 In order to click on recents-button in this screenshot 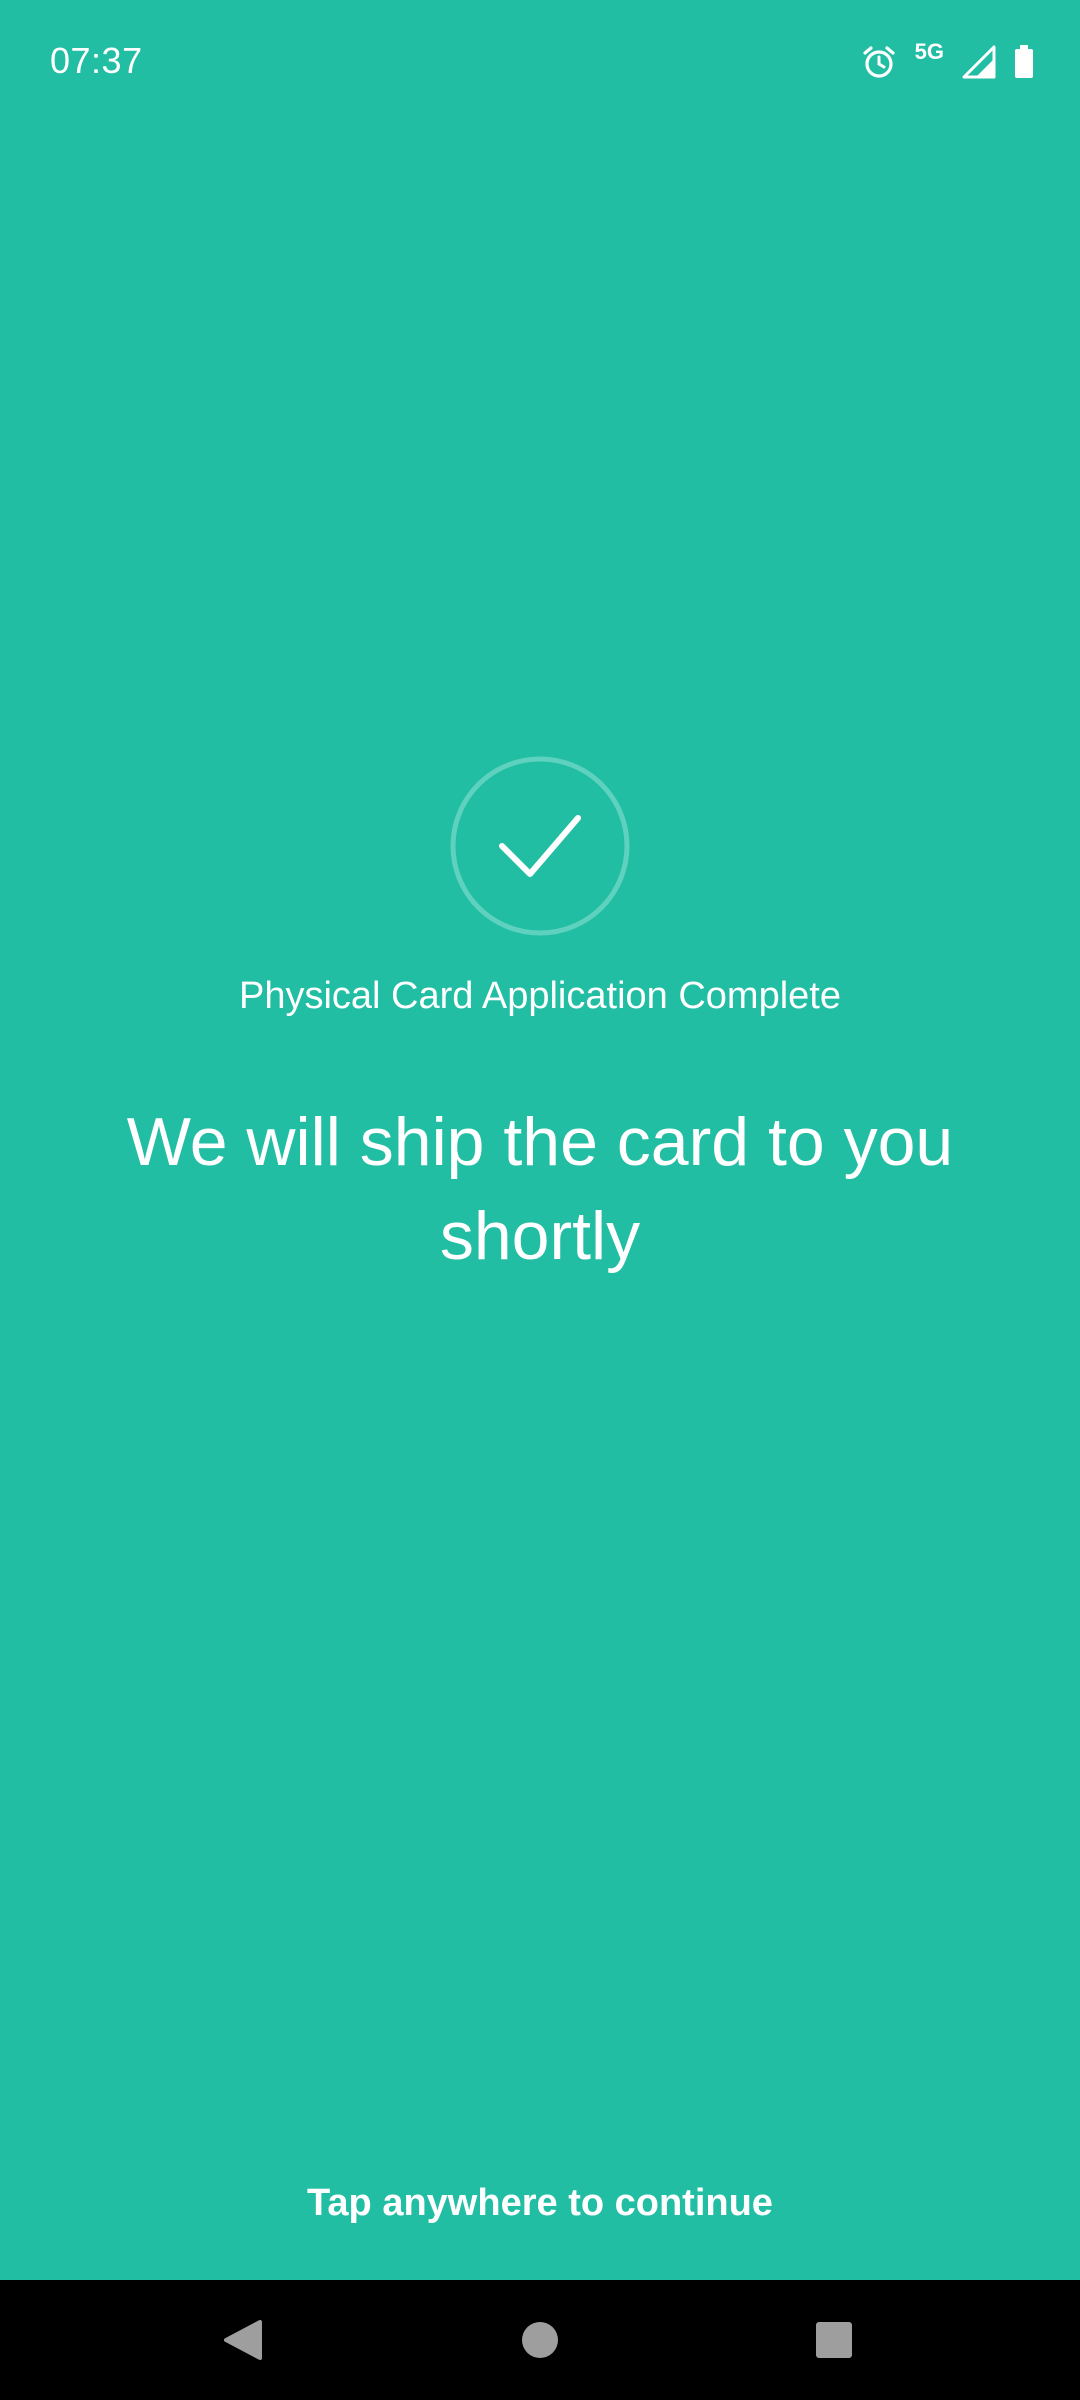, I will do `click(834, 2340)`.